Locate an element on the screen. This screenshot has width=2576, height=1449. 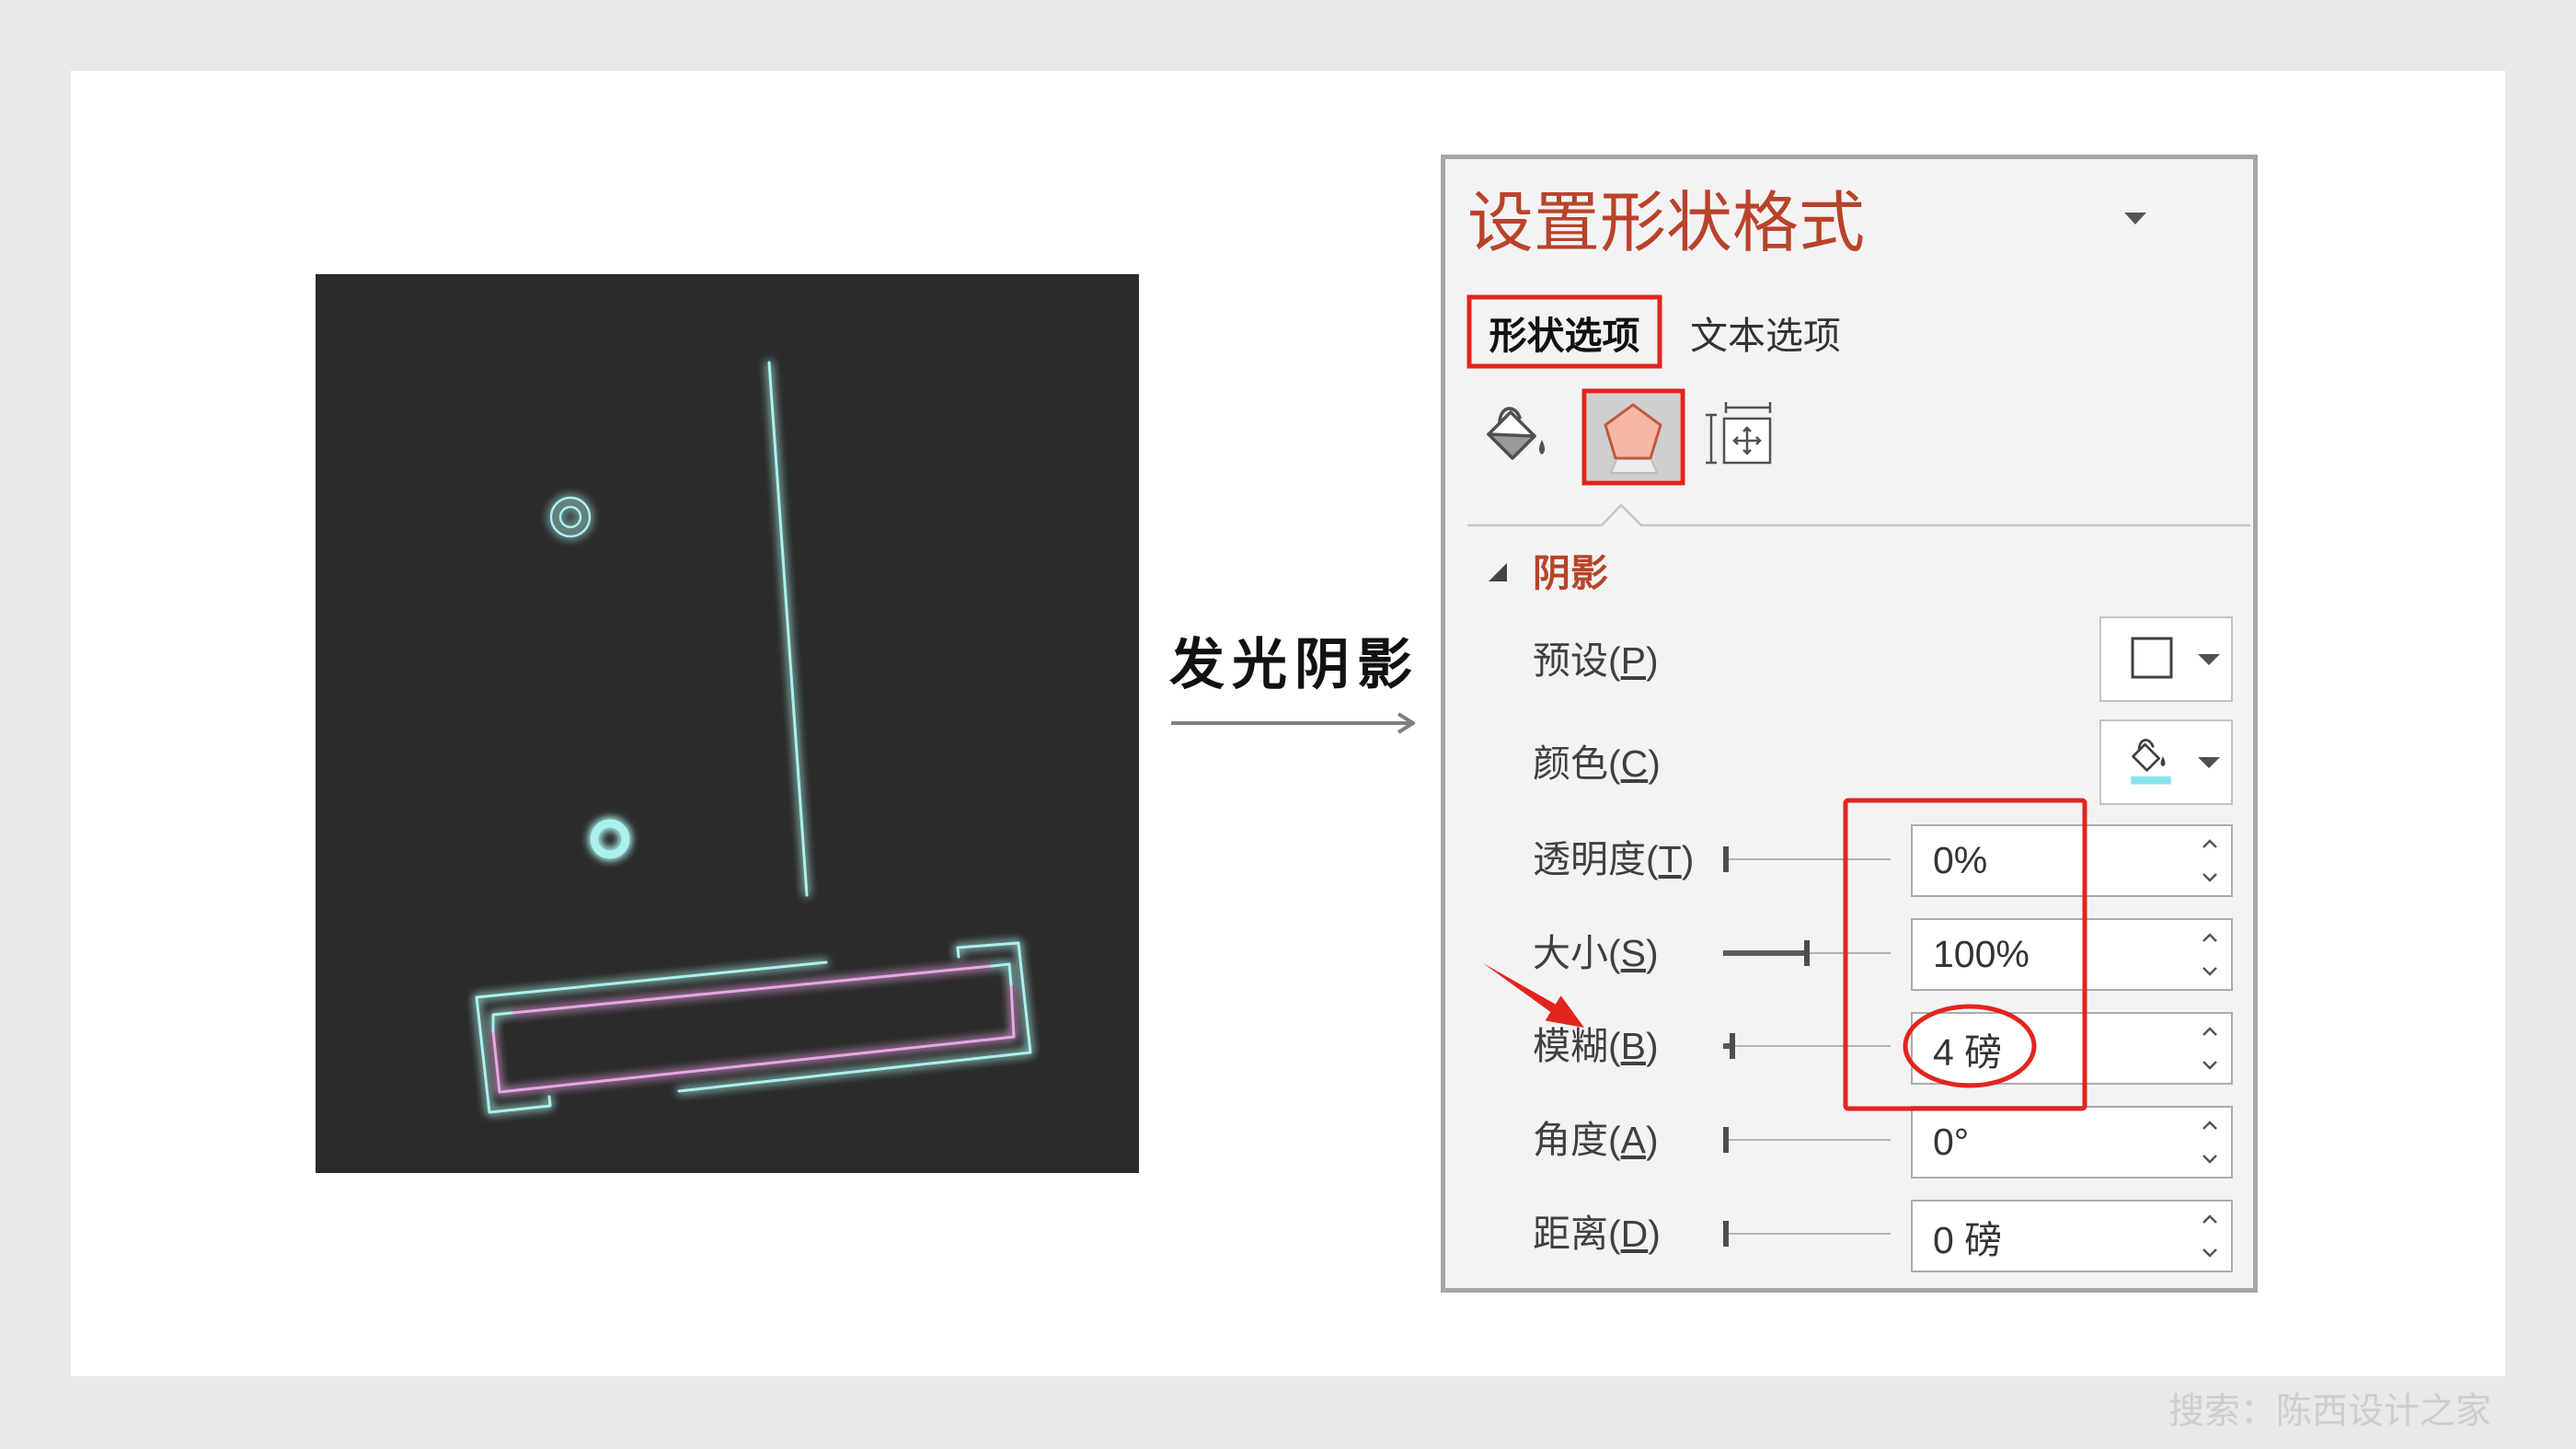
inner-corner-accent-right is located at coordinates (1001, 974).